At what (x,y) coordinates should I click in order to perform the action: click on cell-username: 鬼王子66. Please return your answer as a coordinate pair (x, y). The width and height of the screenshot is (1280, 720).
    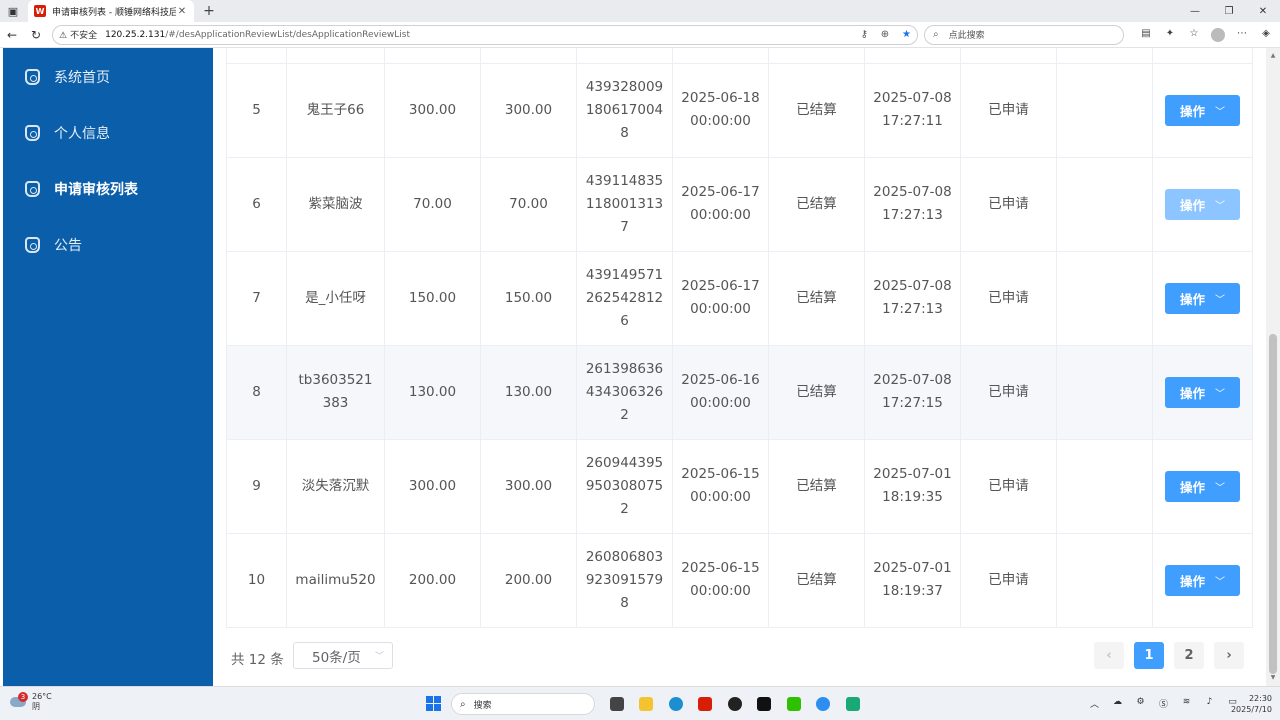
    Looking at the image, I should click on (335, 110).